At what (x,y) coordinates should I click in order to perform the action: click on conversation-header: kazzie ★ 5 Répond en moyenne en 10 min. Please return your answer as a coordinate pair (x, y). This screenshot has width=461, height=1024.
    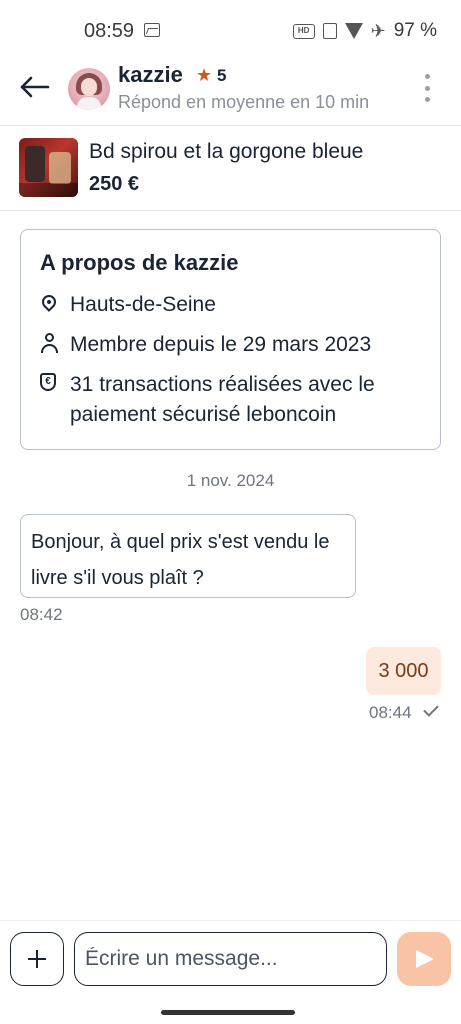
    Looking at the image, I should click on (230, 94).